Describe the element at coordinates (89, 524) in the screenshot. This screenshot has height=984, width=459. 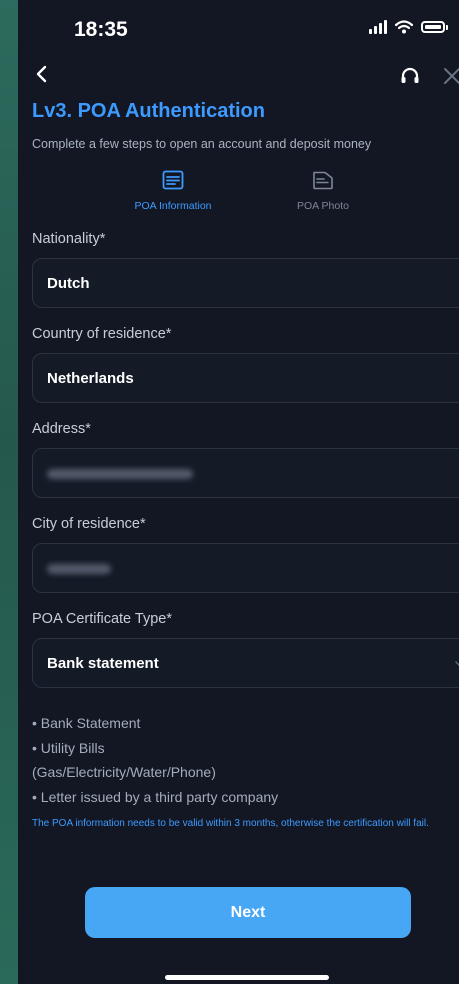
I see `city-of-residence-label: City of residence*` at that location.